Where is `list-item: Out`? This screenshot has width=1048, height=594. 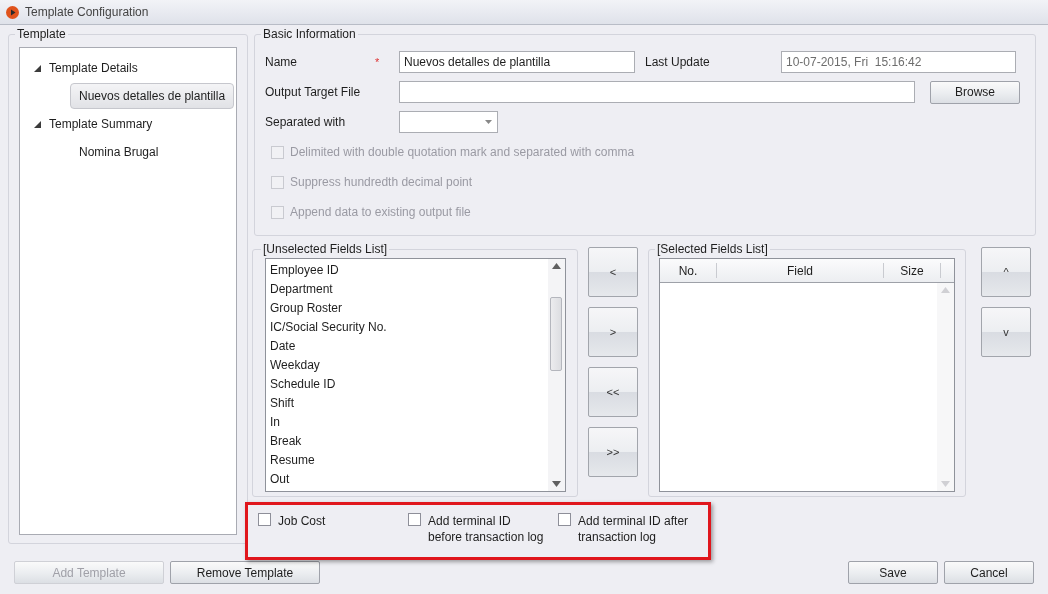 list-item: Out is located at coordinates (407, 479).